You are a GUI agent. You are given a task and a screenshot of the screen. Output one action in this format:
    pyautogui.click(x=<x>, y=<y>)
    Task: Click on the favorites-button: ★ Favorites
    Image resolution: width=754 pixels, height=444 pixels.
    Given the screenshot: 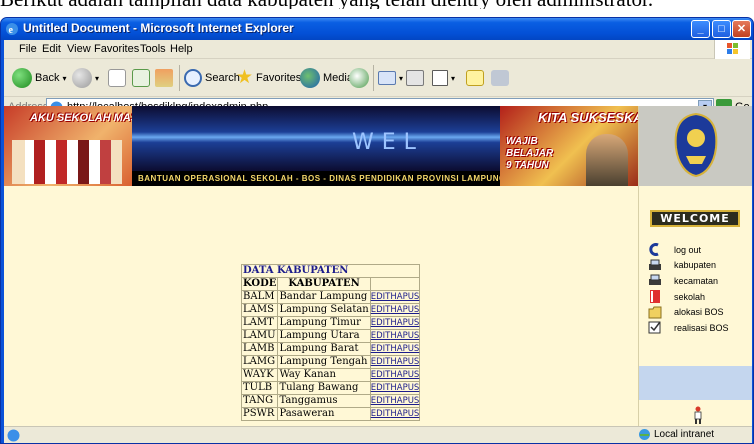 What is the action you would take?
    pyautogui.click(x=268, y=78)
    